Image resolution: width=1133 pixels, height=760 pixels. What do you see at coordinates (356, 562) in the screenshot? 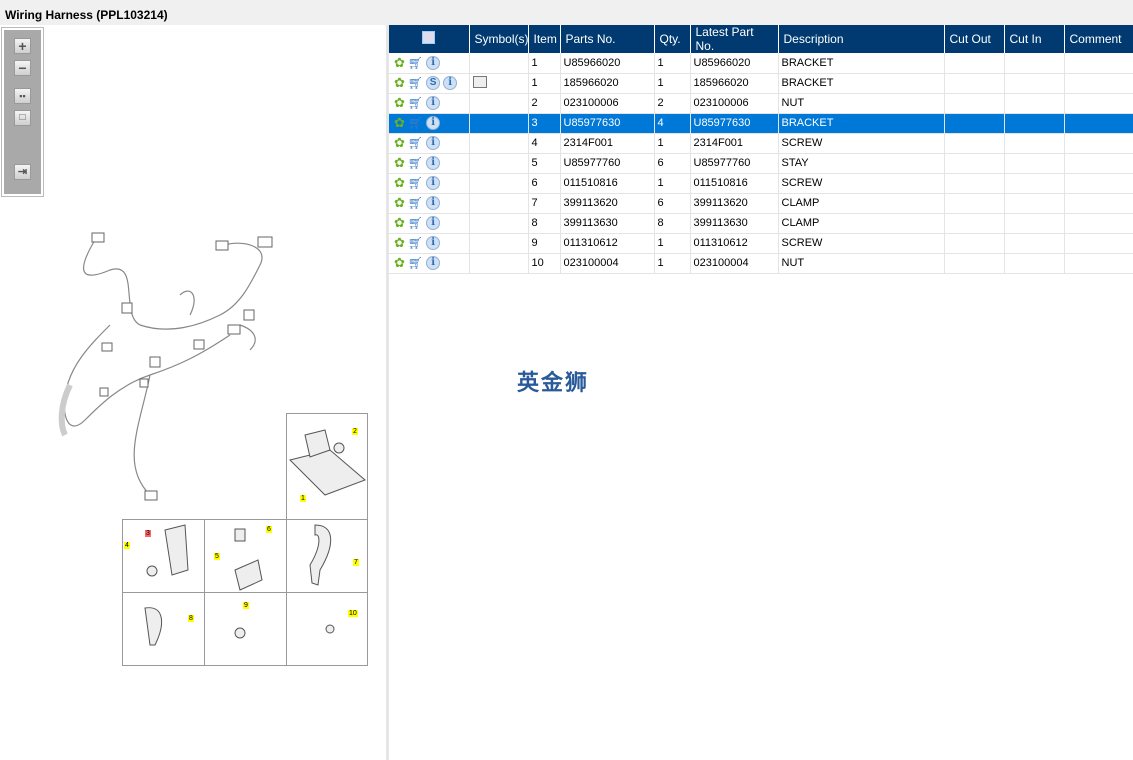
I see `callout-7: 7` at bounding box center [356, 562].